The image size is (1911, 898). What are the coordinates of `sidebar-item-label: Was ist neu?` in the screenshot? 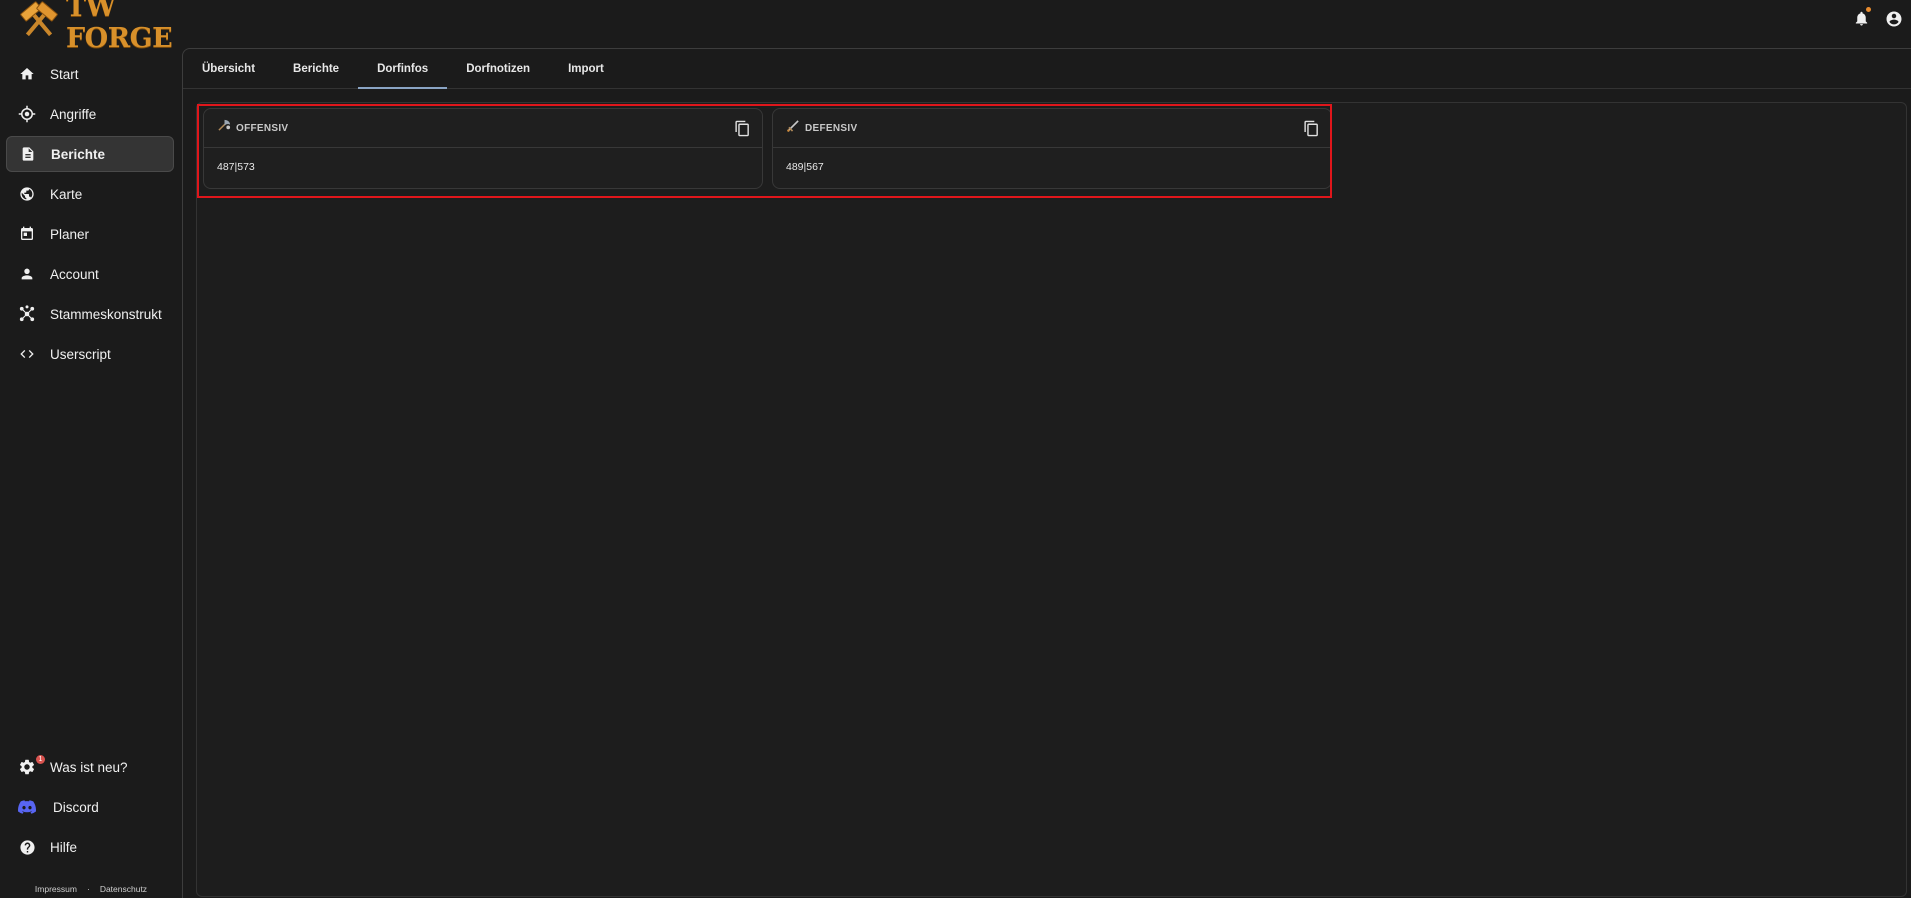 It's located at (89, 767).